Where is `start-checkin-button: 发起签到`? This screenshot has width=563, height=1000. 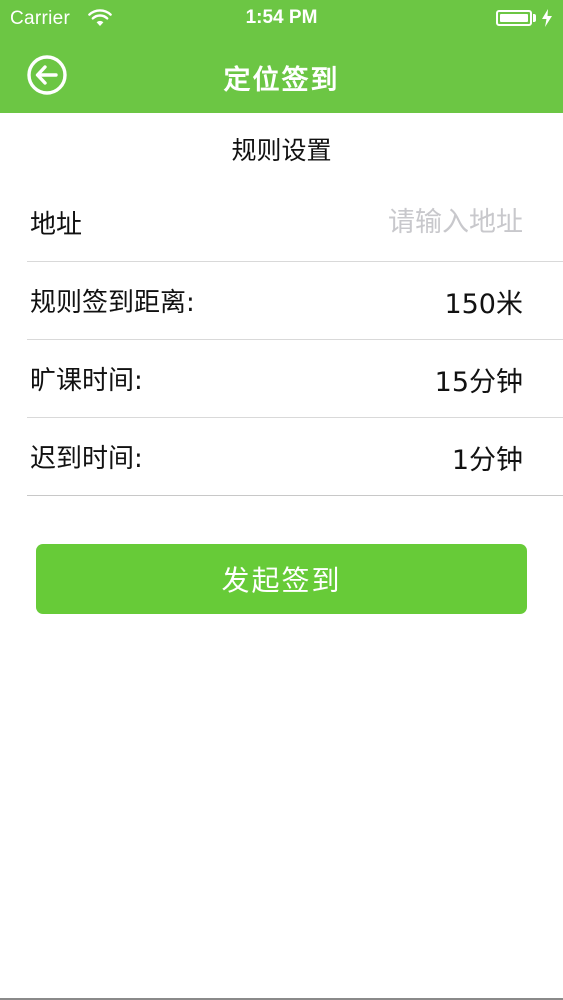
start-checkin-button: 发起签到 is located at coordinates (281, 579).